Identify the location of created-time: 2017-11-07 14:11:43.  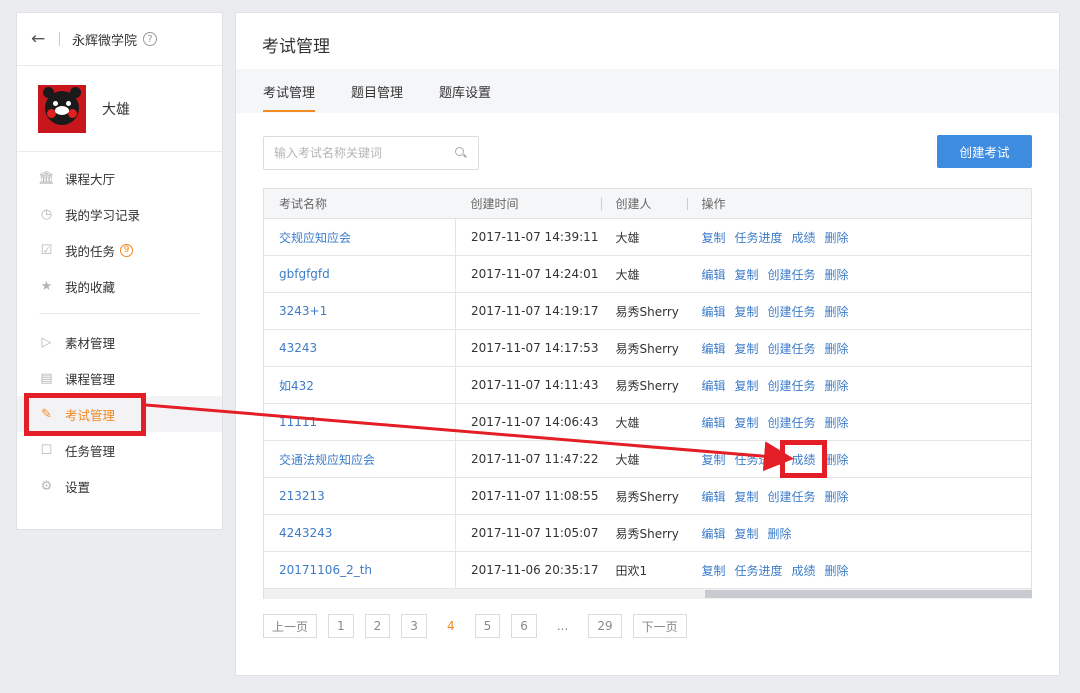
(528, 385).